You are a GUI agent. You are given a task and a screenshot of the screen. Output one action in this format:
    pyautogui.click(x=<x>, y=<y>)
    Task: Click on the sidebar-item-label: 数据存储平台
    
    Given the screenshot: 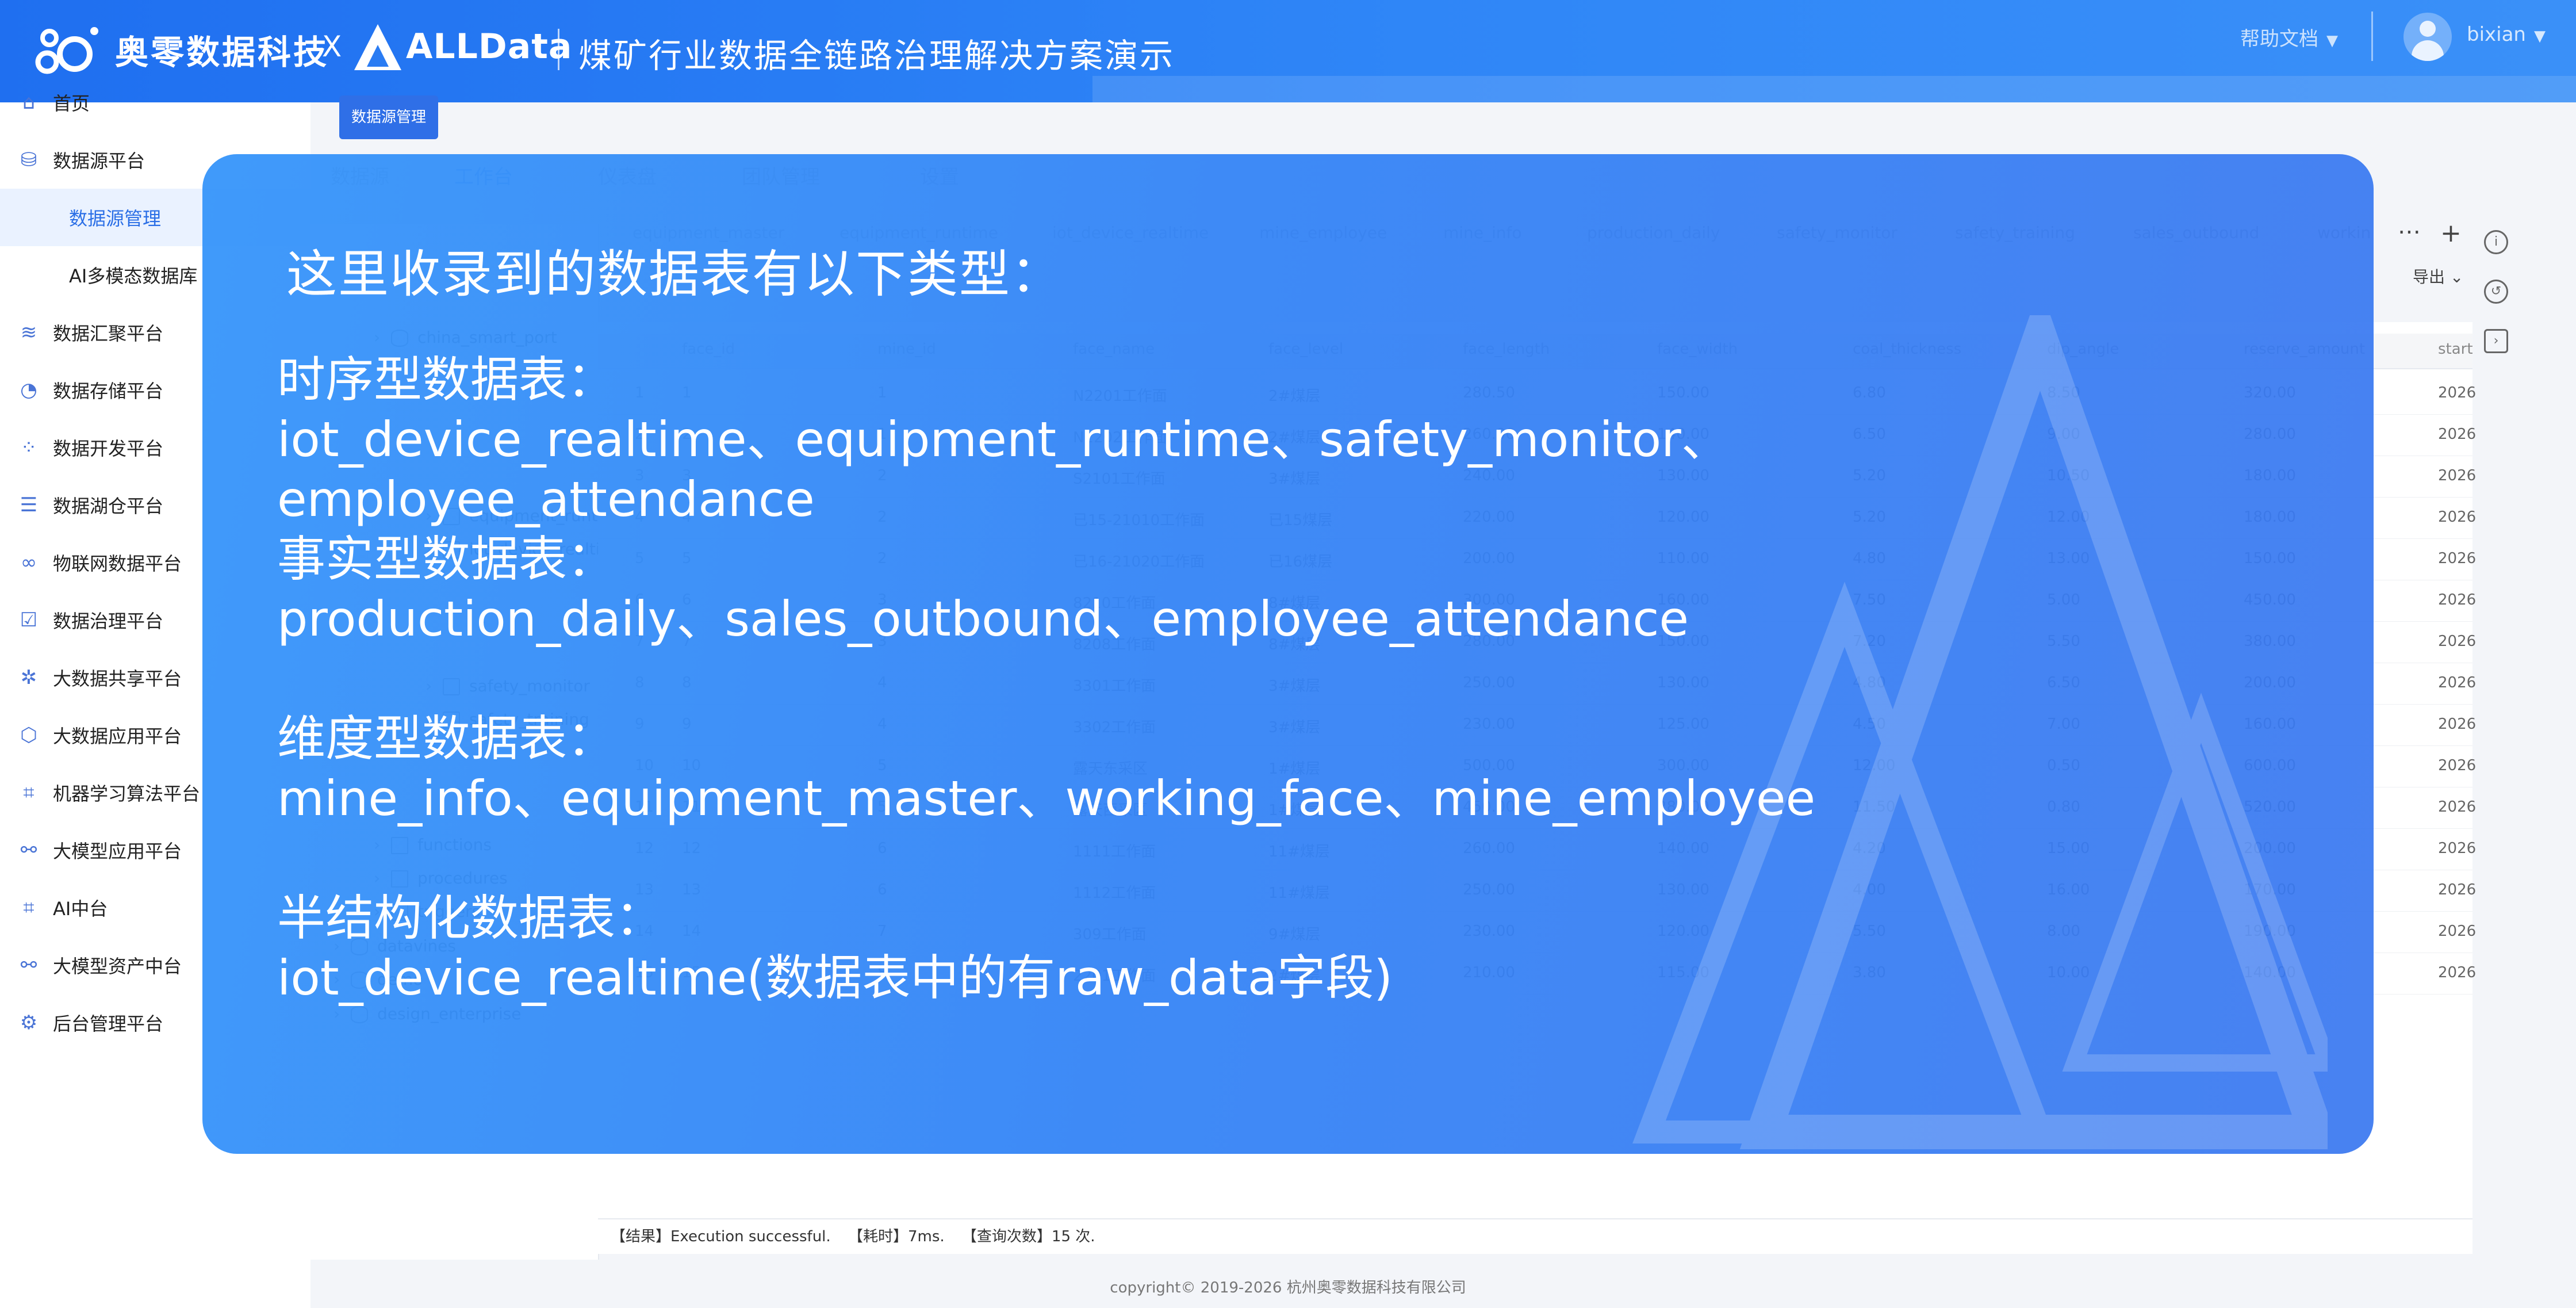 What is the action you would take?
    pyautogui.click(x=108, y=391)
    